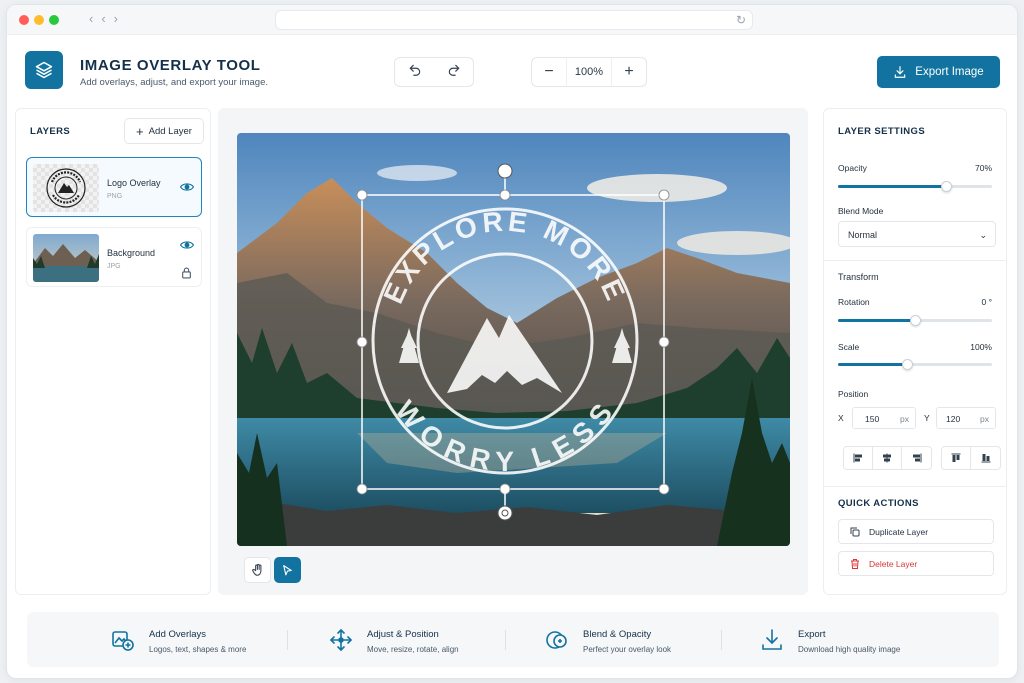 The image size is (1024, 683). I want to click on y-label: Y, so click(927, 418).